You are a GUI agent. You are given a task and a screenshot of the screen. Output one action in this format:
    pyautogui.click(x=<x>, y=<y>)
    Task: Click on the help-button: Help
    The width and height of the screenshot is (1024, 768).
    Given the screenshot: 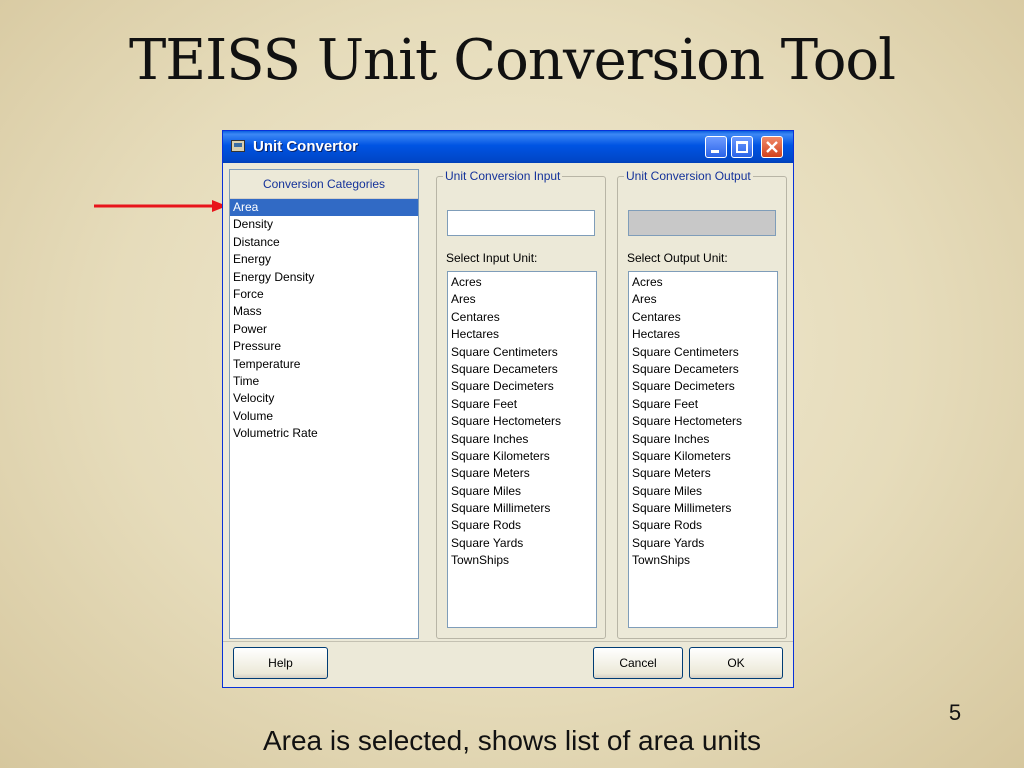 What is the action you would take?
    pyautogui.click(x=280, y=663)
    